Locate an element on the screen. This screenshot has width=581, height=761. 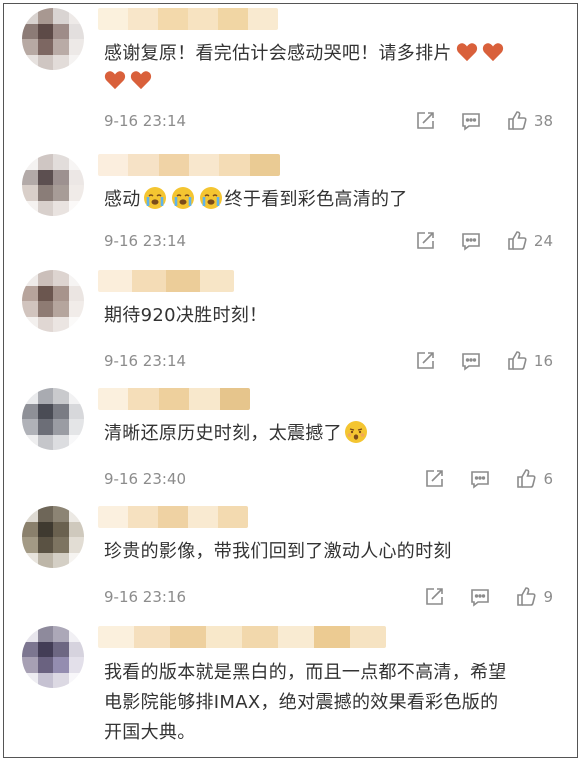
comment-text: 清晰还原历史时刻，太震撼了 is located at coordinates (333, 434).